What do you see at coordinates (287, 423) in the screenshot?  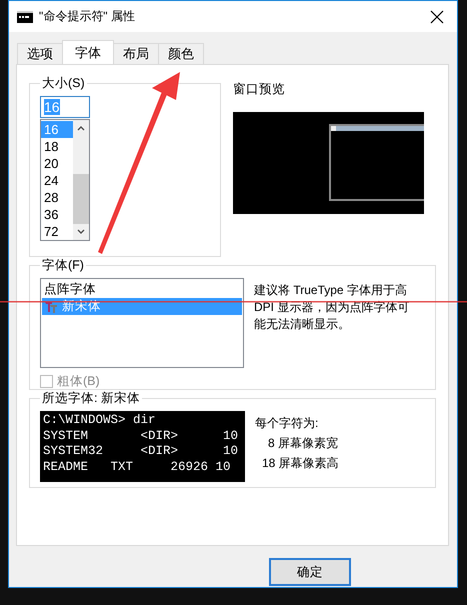 I see `info-label: 每个字符为:` at bounding box center [287, 423].